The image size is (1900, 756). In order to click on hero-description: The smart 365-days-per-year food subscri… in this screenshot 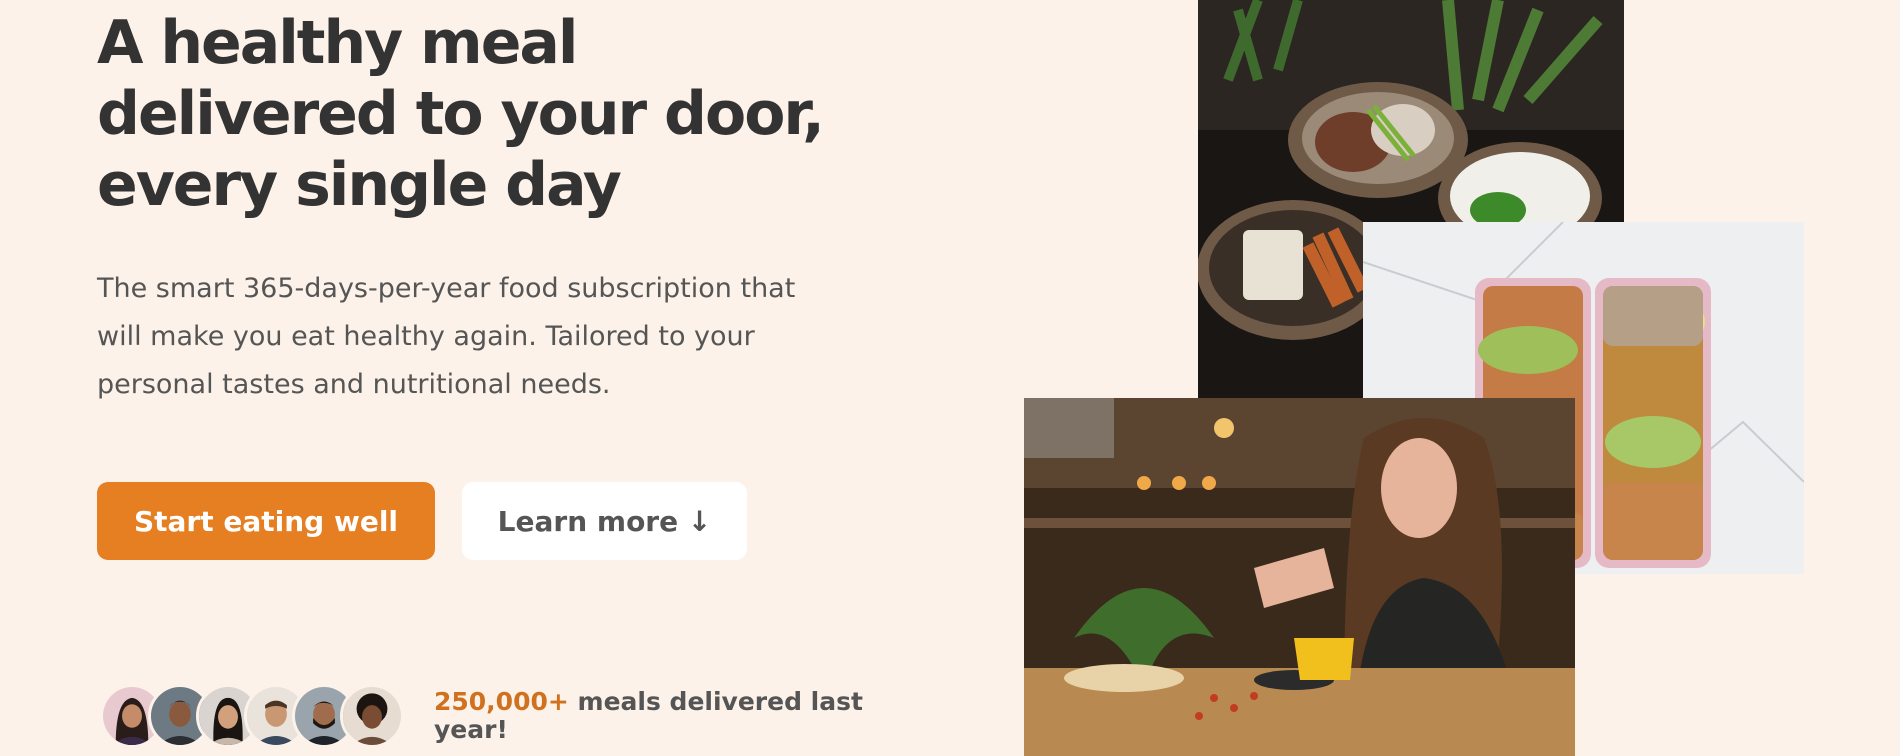, I will do `click(477, 337)`.